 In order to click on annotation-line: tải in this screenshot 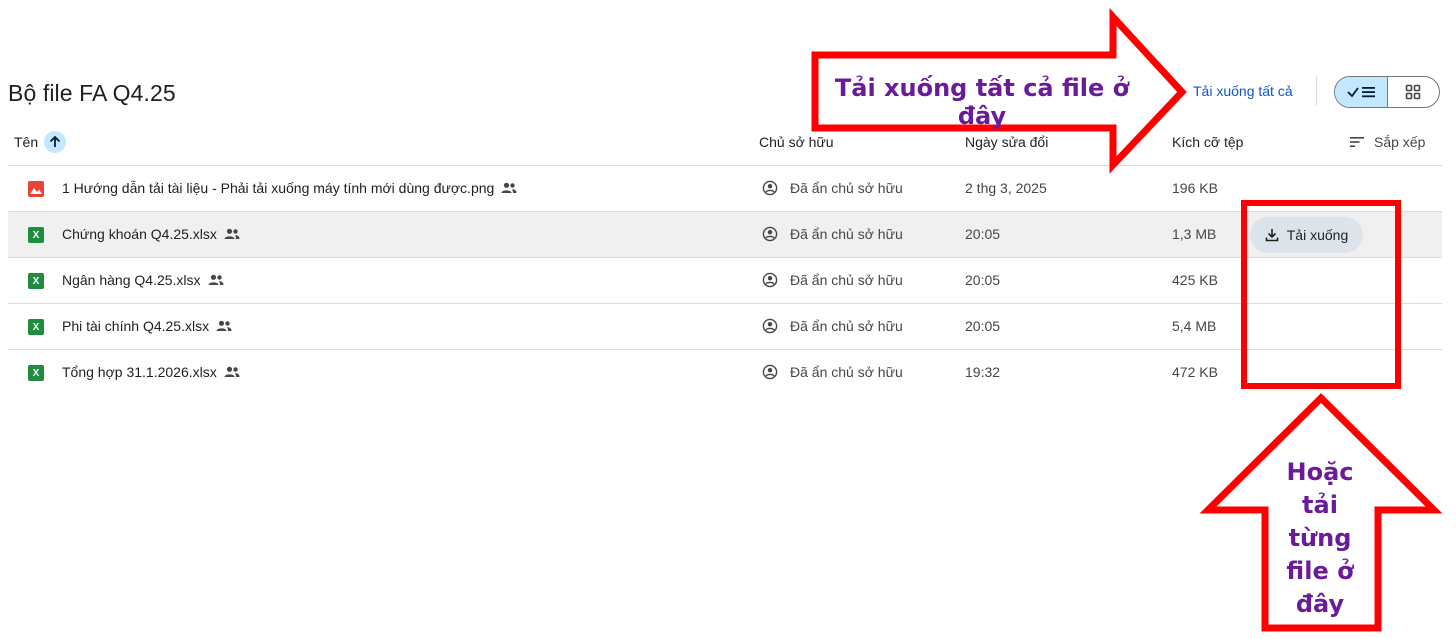, I will do `click(1320, 505)`.